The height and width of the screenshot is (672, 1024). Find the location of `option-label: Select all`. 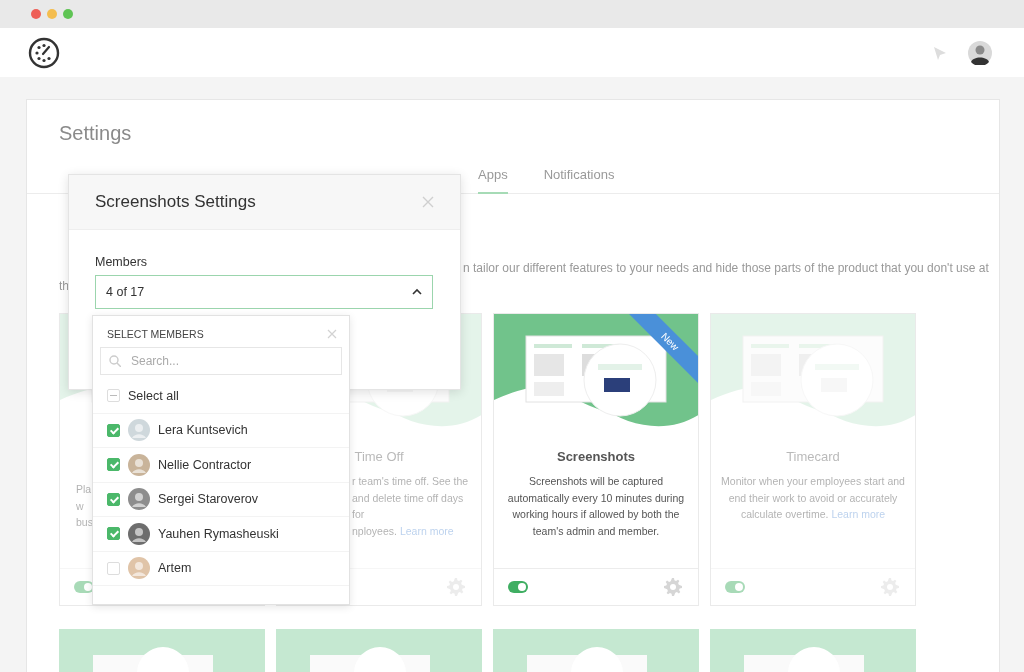

option-label: Select all is located at coordinates (153, 395).